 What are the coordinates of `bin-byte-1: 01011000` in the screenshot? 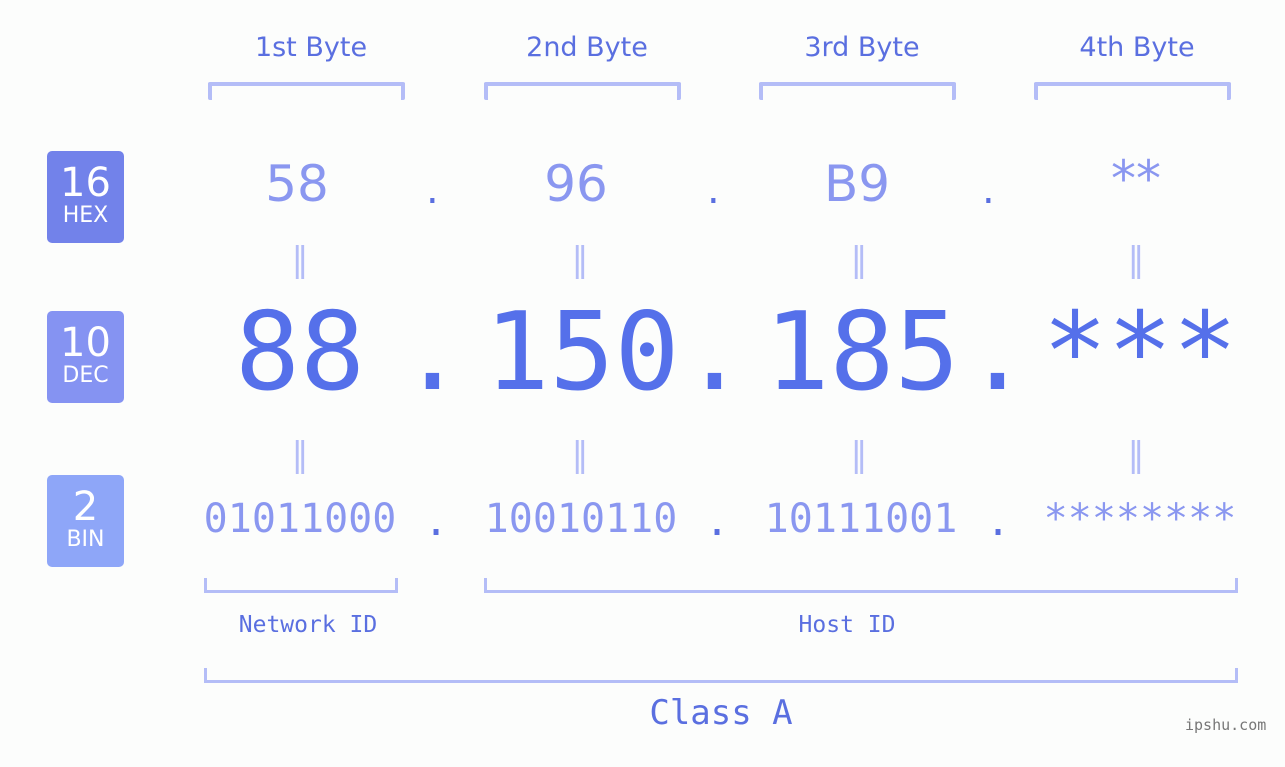 It's located at (300, 519).